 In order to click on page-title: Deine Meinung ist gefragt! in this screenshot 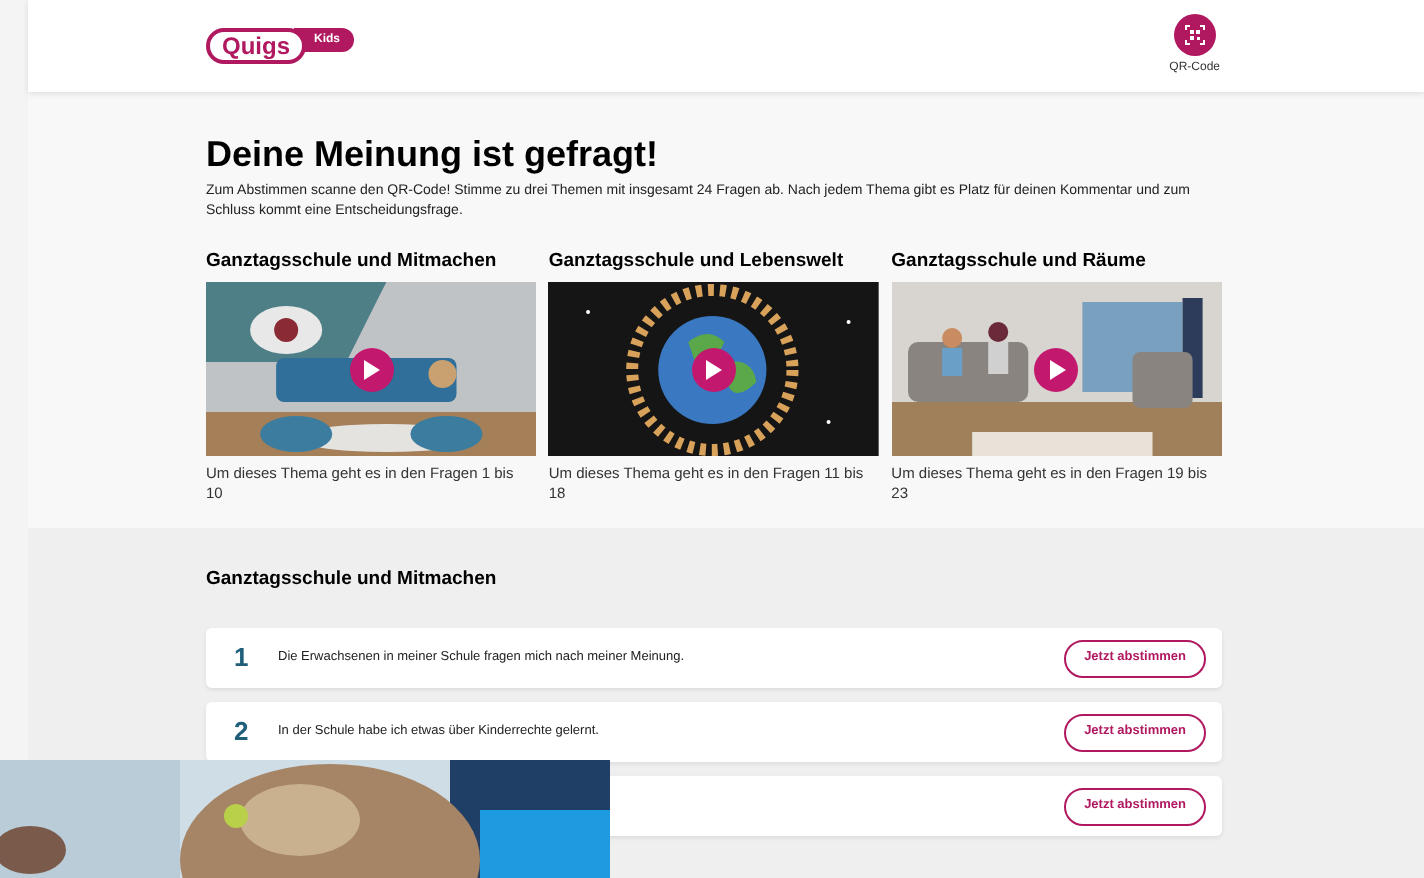, I will do `click(433, 154)`.